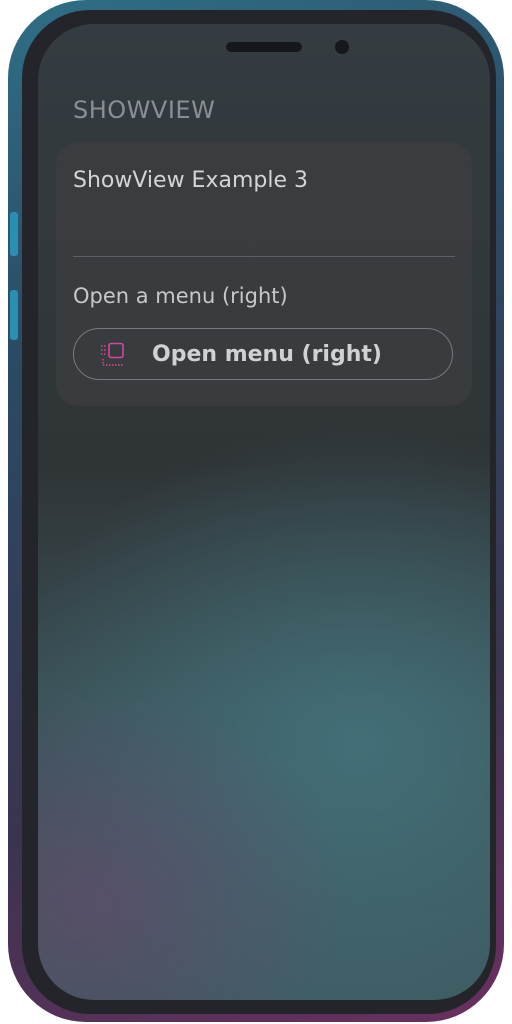 This screenshot has height=1024, width=512. Describe the element at coordinates (264, 47) in the screenshot. I see `speaker-grille` at that location.